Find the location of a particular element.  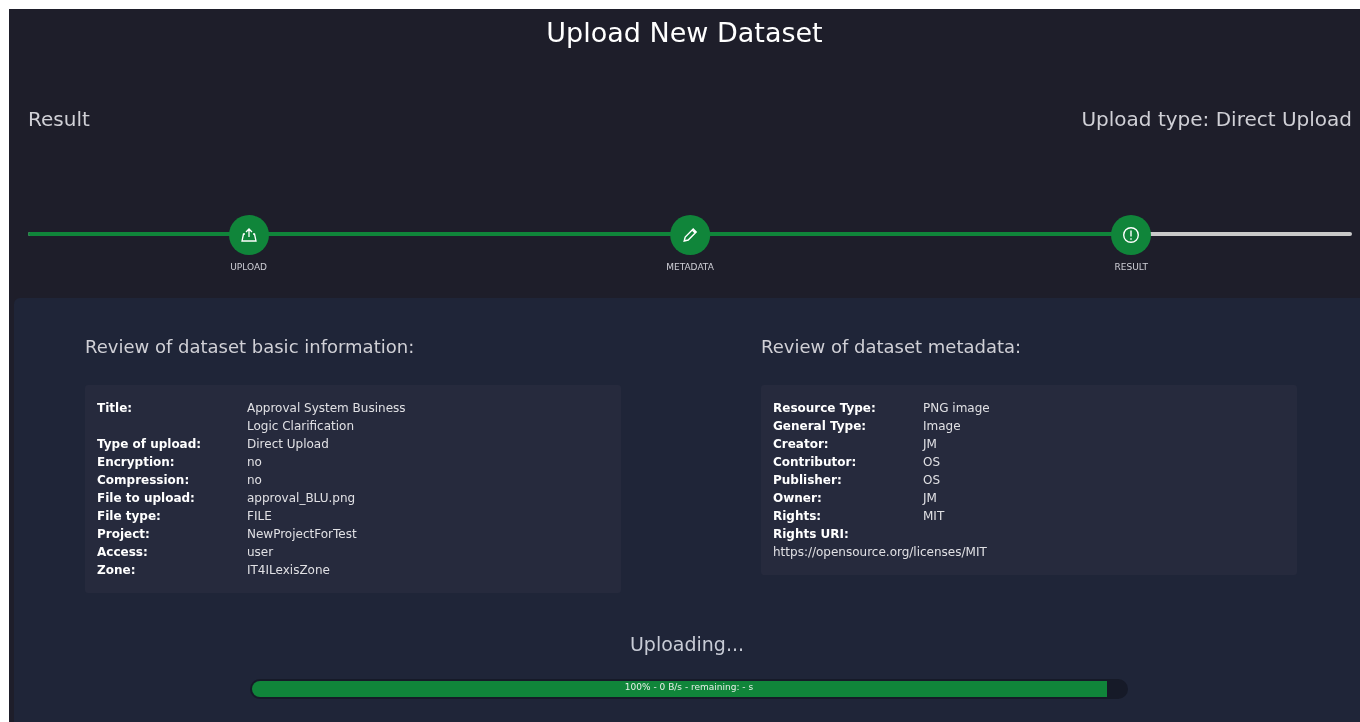

pencil-icon is located at coordinates (690, 235).